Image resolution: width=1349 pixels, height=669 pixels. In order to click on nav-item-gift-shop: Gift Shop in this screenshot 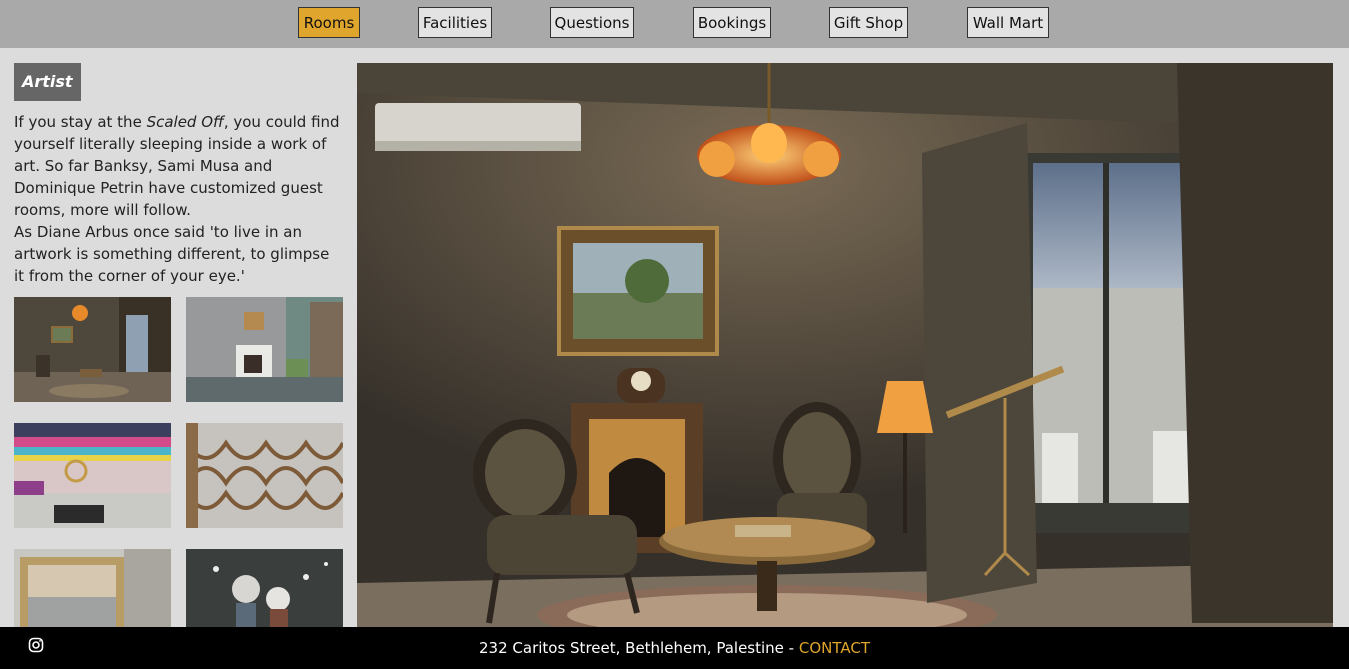, I will do `click(868, 22)`.